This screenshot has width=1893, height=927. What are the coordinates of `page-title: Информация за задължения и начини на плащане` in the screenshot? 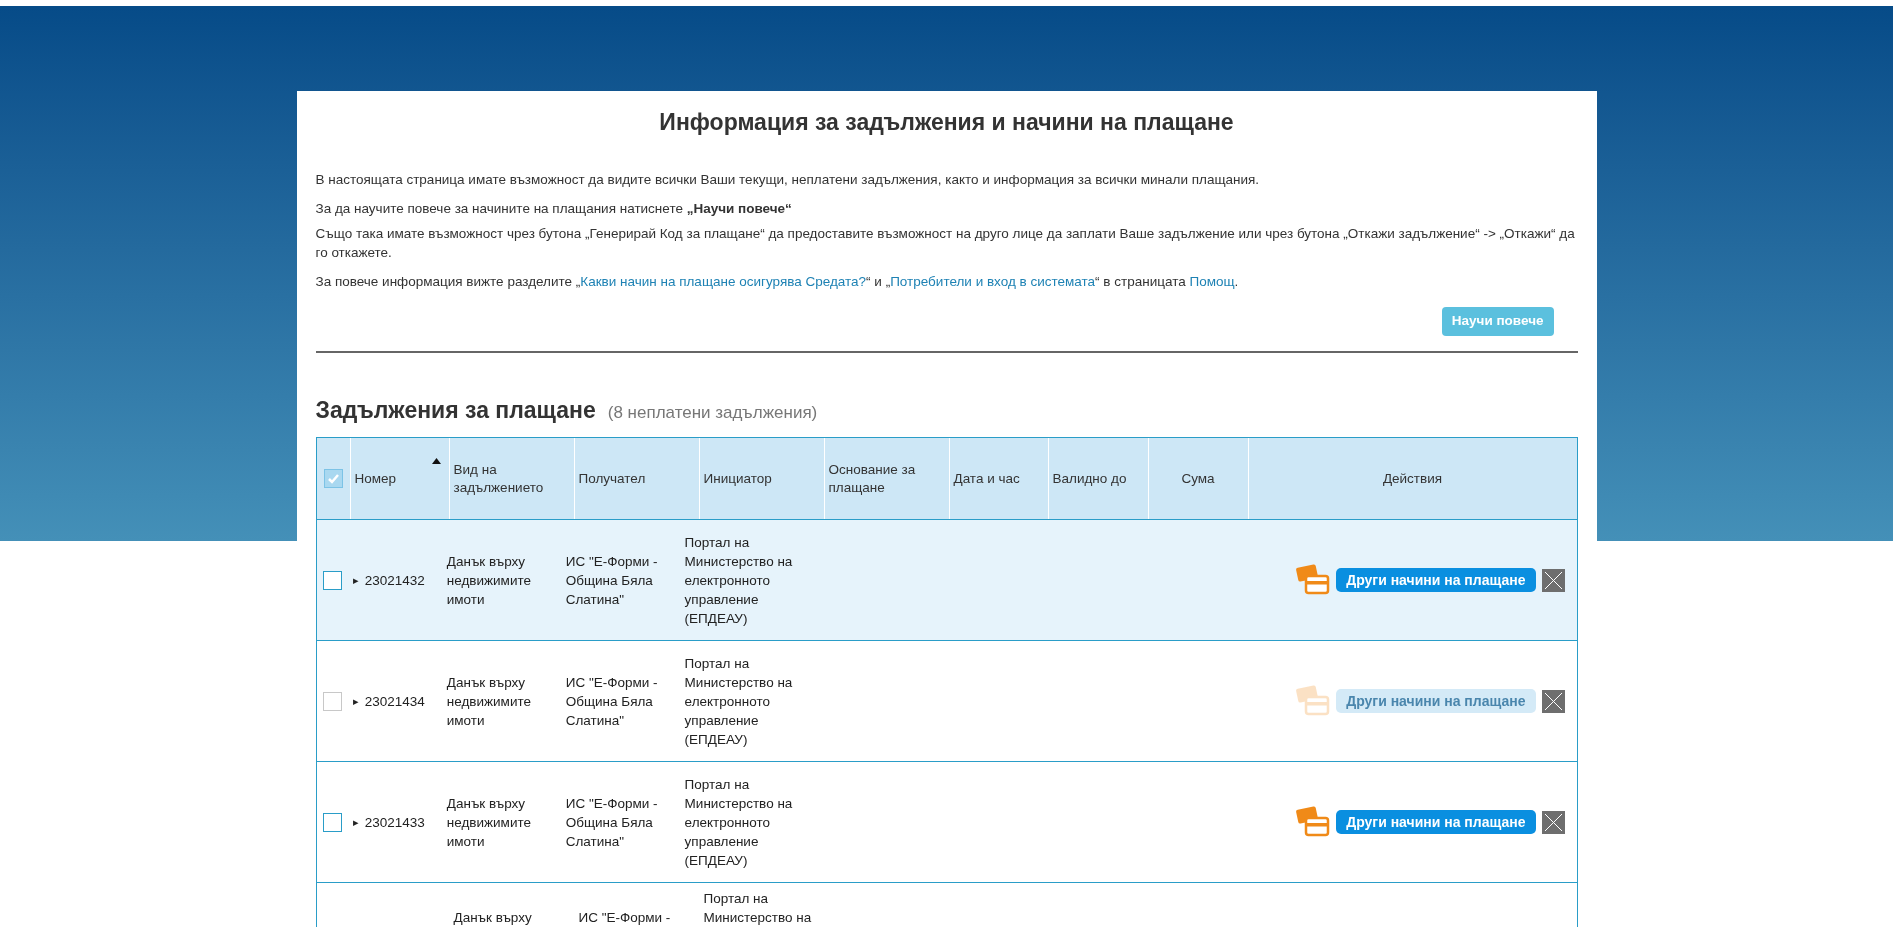 It's located at (946, 122).